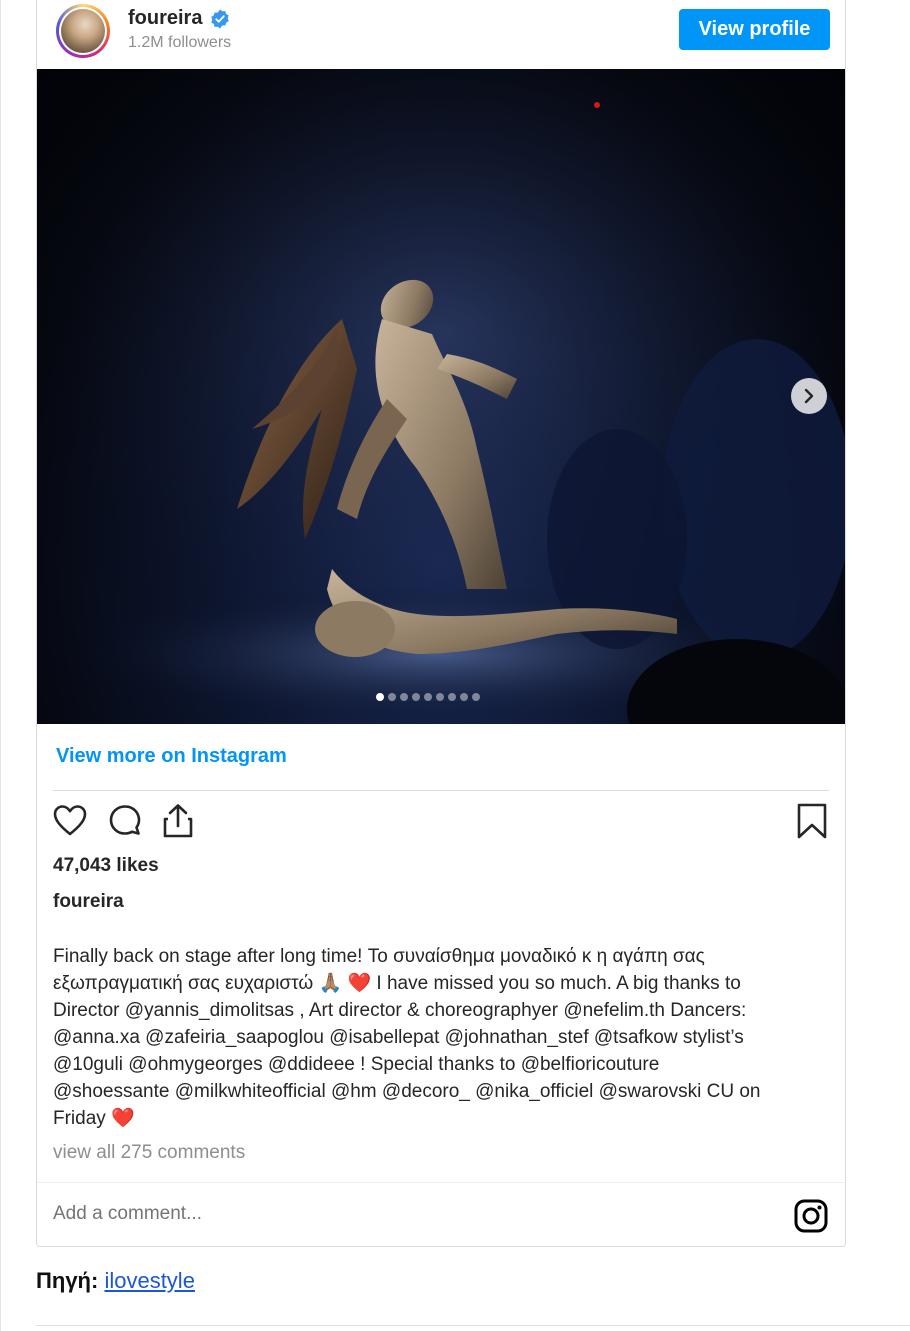  Describe the element at coordinates (754, 29) in the screenshot. I see `view-profile-button: View profile` at that location.